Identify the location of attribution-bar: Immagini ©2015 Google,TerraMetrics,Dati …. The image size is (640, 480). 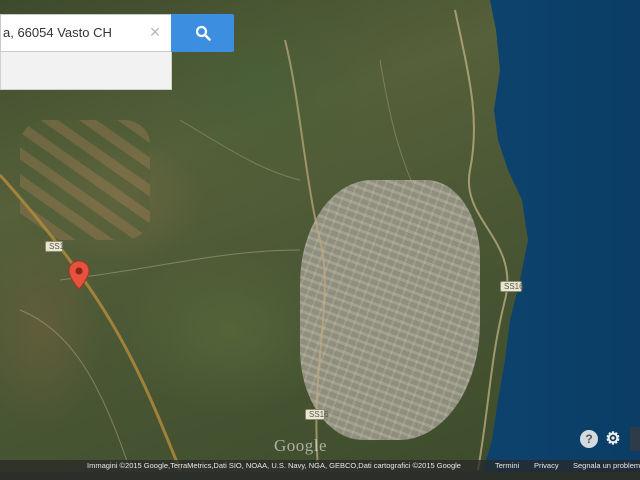
(320, 466).